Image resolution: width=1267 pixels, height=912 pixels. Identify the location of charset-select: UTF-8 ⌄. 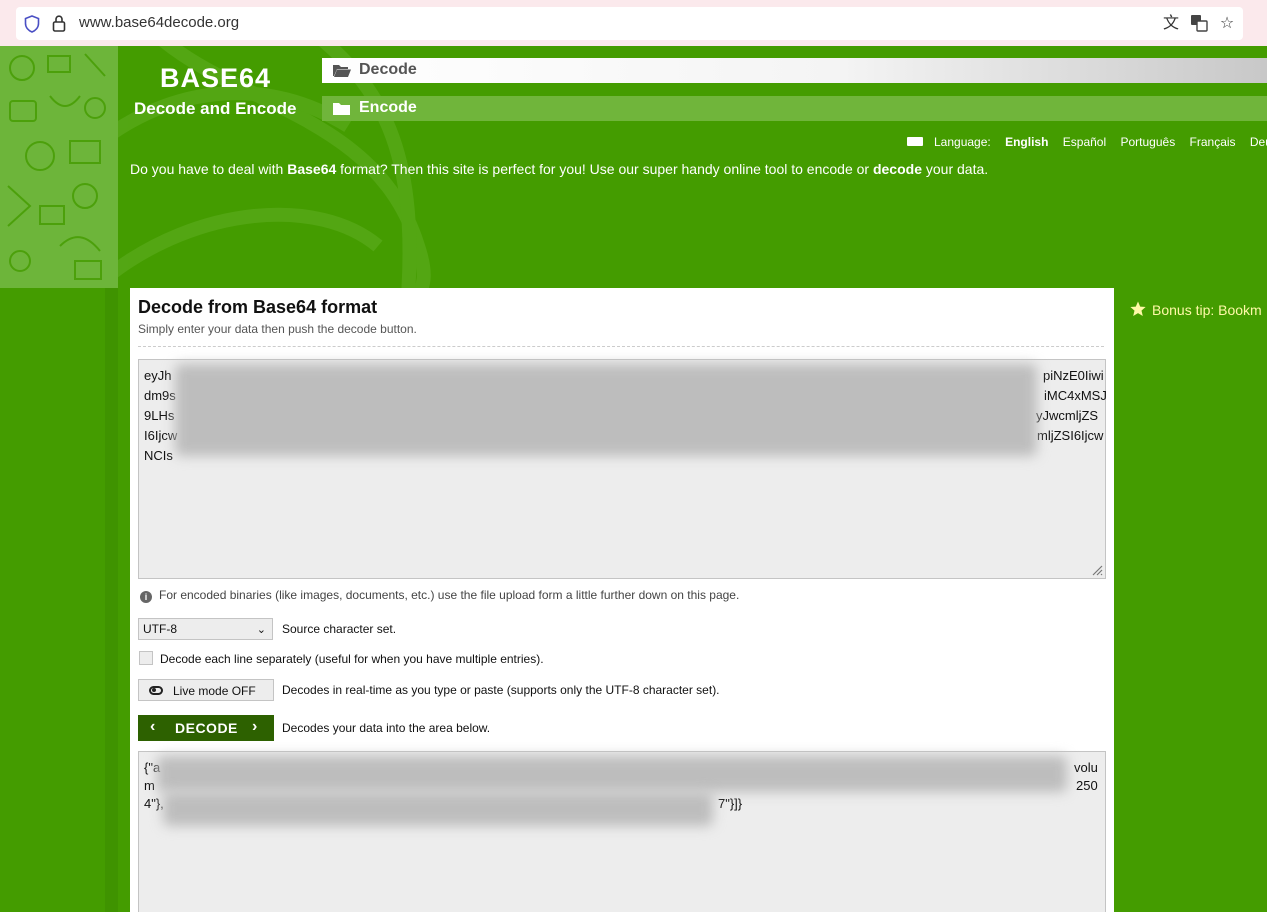
(205, 629).